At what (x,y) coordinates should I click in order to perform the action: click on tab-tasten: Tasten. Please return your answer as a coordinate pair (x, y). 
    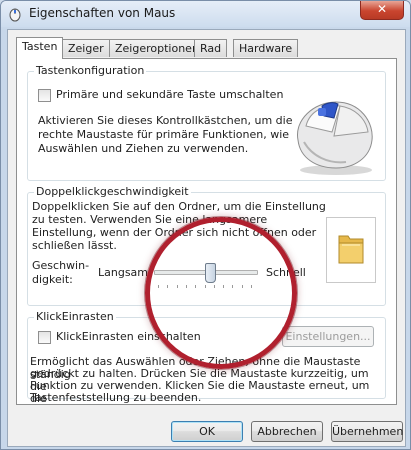
    Looking at the image, I should click on (40, 48).